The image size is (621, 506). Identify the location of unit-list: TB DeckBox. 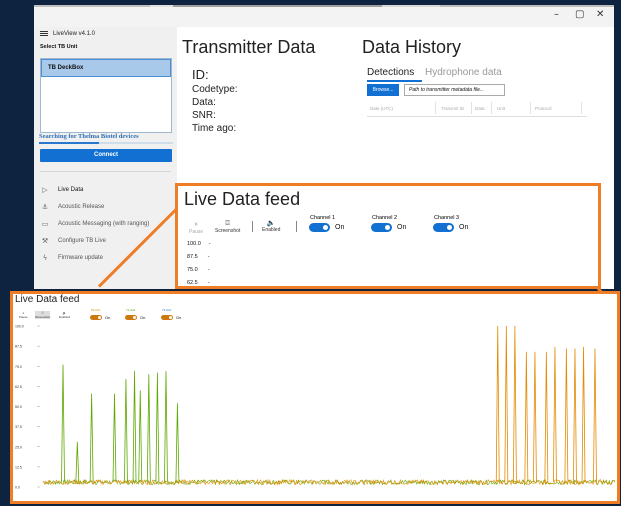
(106, 95).